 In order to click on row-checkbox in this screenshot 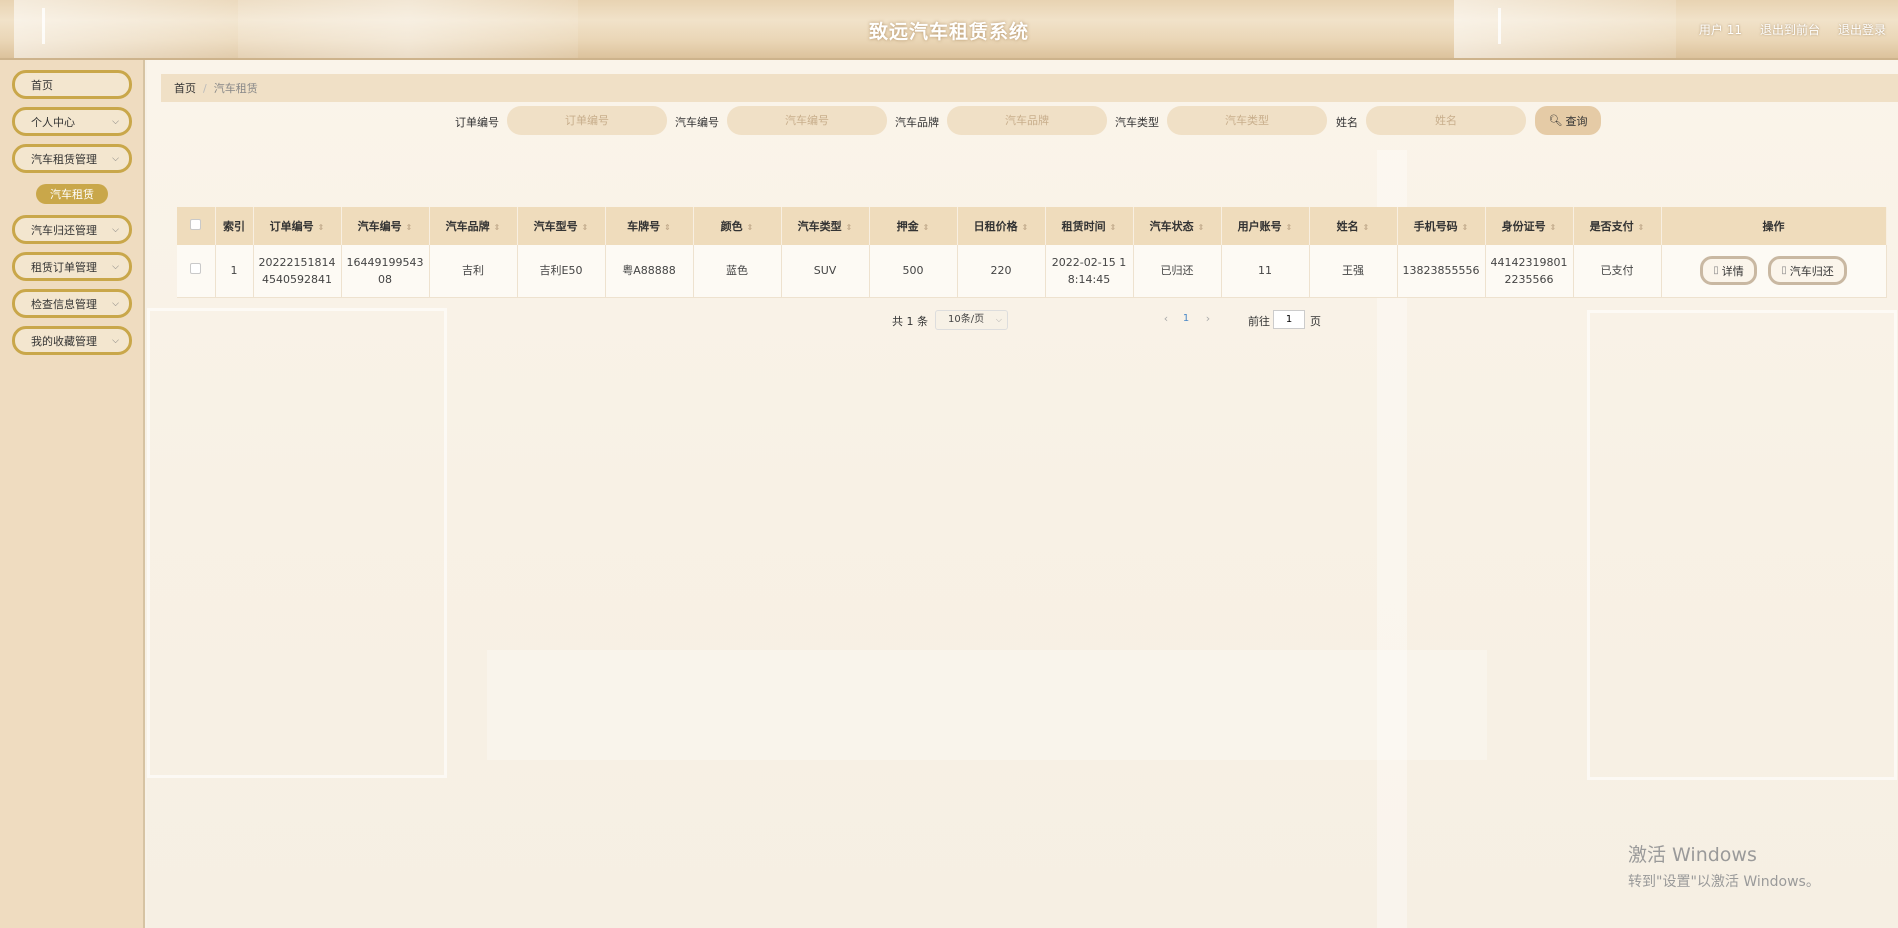, I will do `click(196, 271)`.